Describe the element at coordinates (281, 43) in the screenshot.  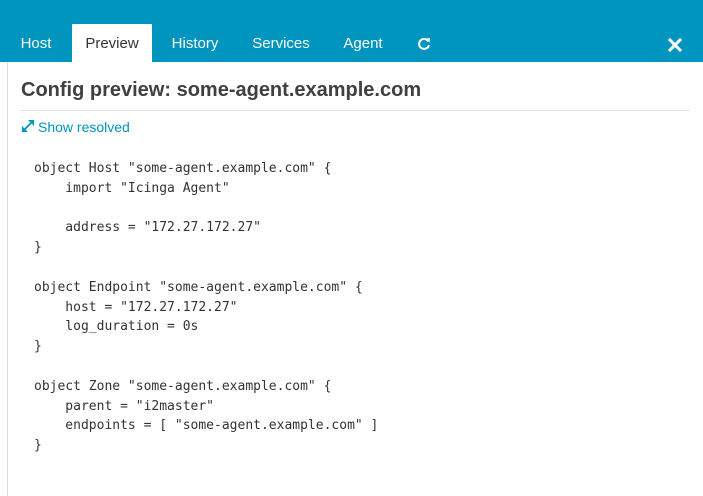
I see `tab-services: Services` at that location.